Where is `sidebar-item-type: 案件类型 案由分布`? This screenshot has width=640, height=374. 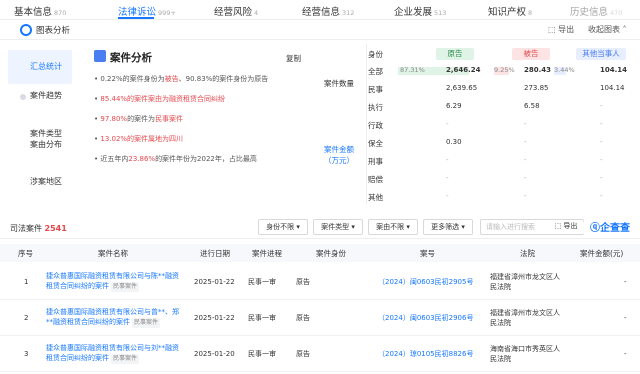
sidebar-item-type: 案件类型 案由分布 is located at coordinates (40, 139).